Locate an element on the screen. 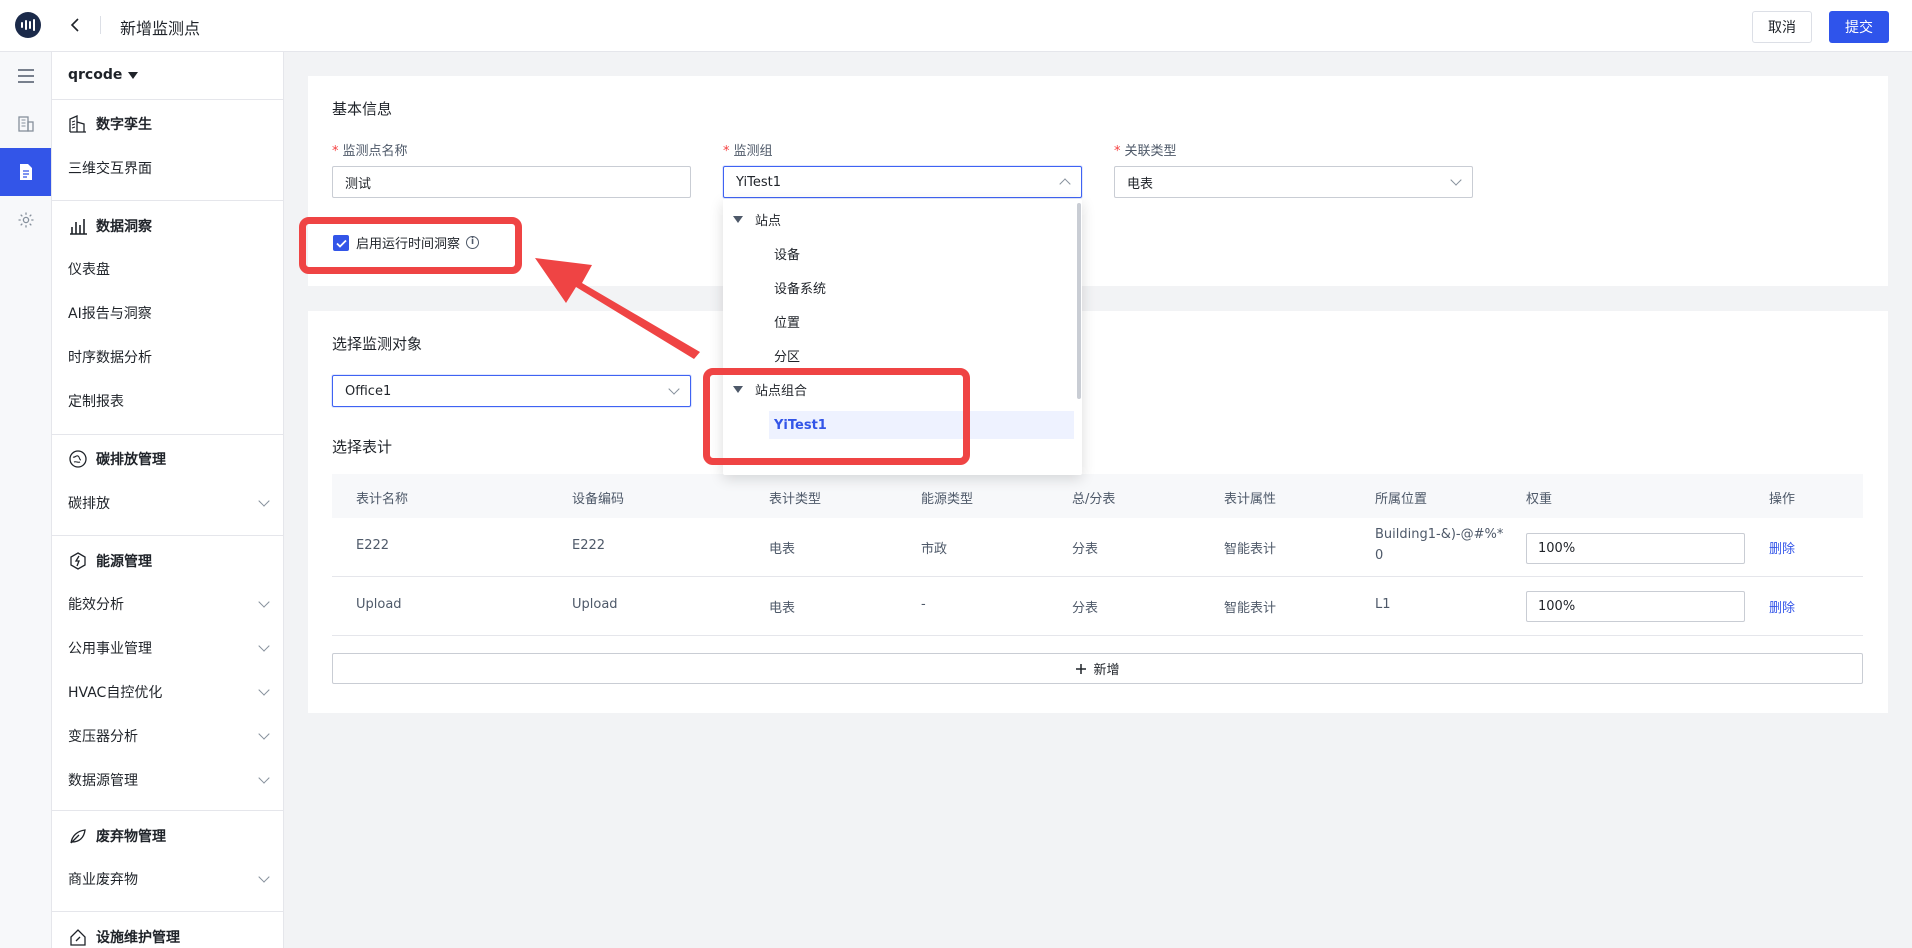  sidebar-item-ai-report: AI报告与洞察 is located at coordinates (168, 313).